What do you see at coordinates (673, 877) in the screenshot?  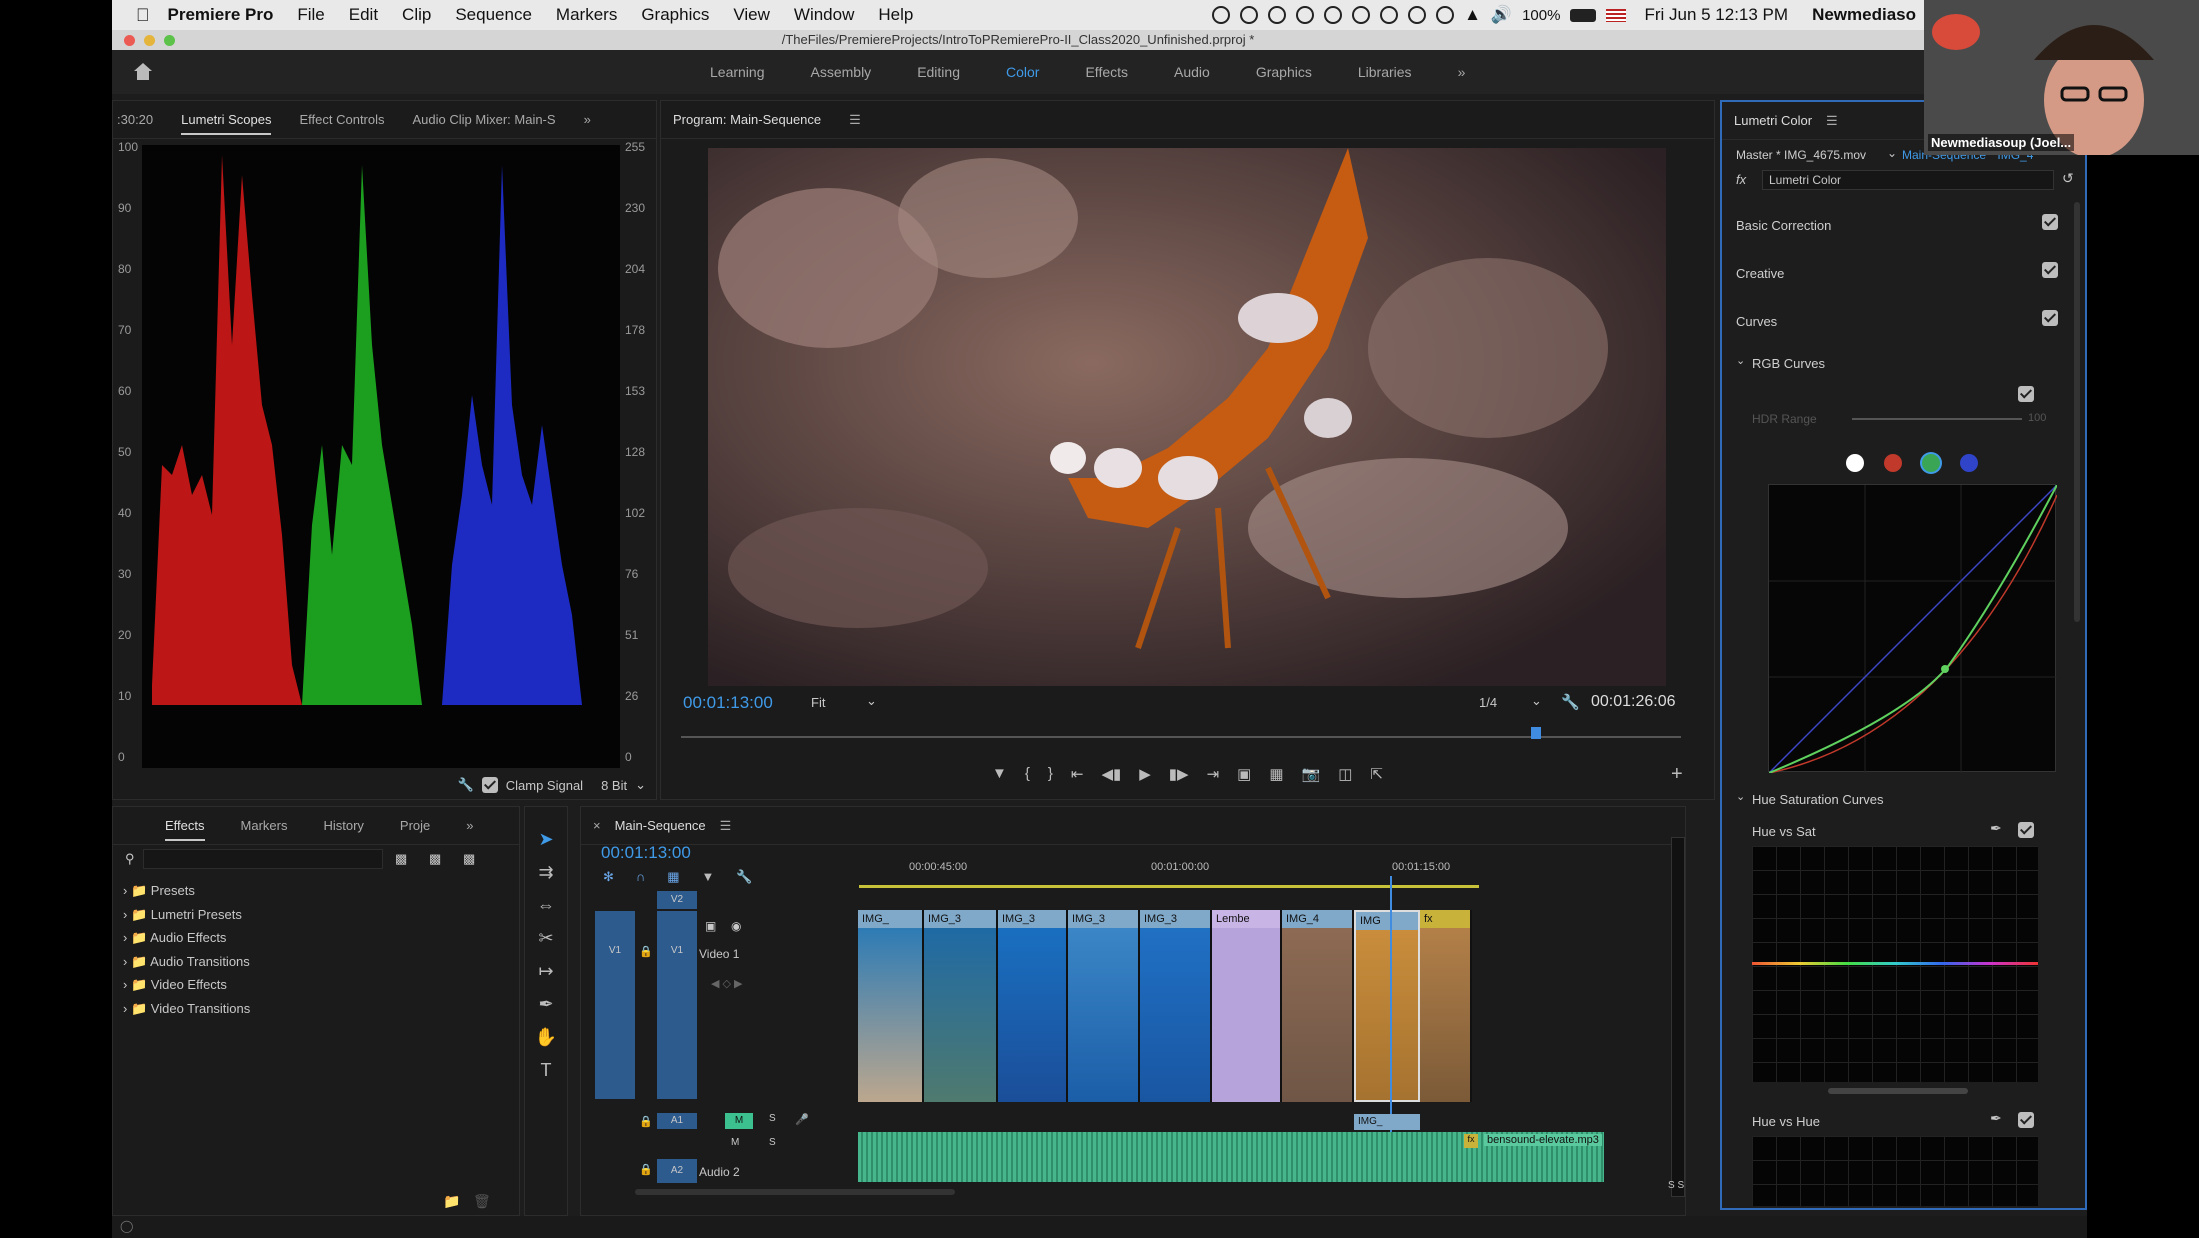 I see `linked-selection-icon: ▦` at bounding box center [673, 877].